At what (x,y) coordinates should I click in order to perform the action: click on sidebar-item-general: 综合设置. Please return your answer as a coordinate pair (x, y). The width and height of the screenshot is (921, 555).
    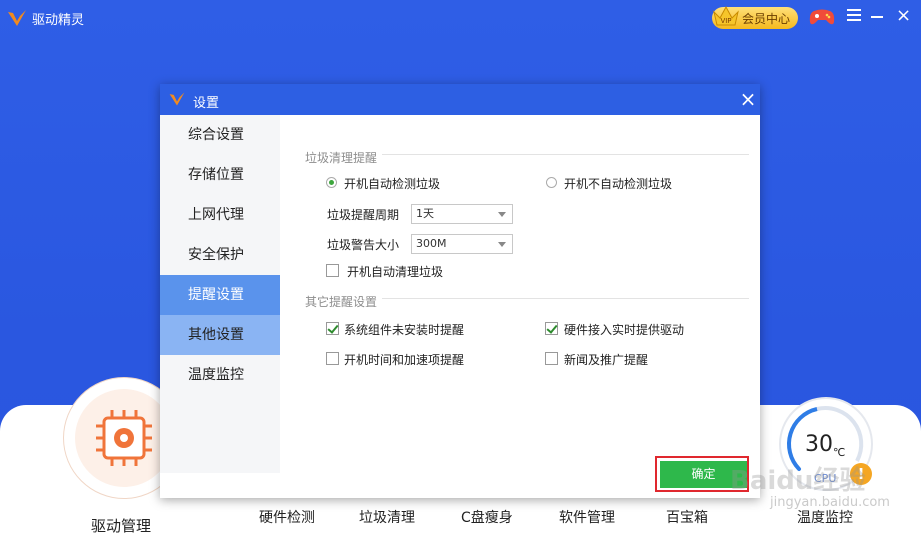
    Looking at the image, I should click on (220, 135).